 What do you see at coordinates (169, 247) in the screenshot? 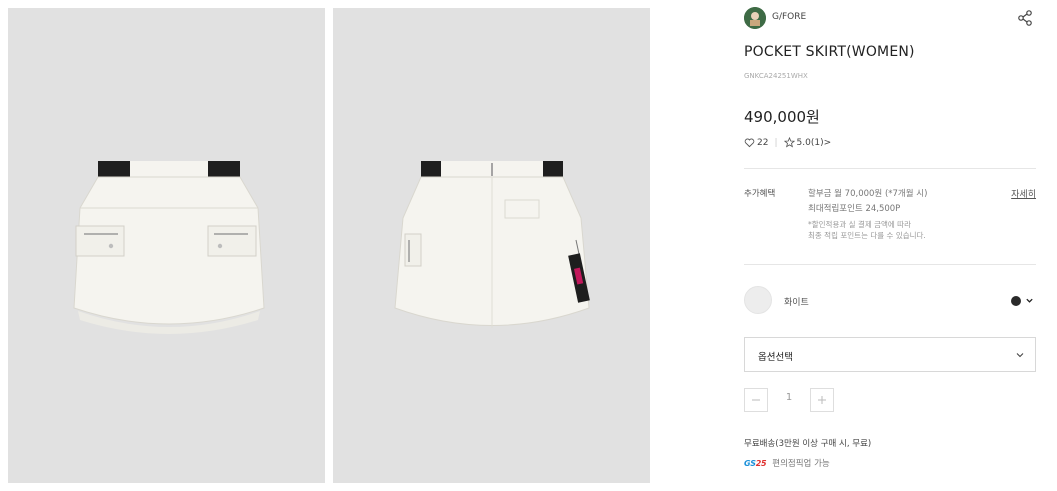
I see `skirt-front-illustration` at bounding box center [169, 247].